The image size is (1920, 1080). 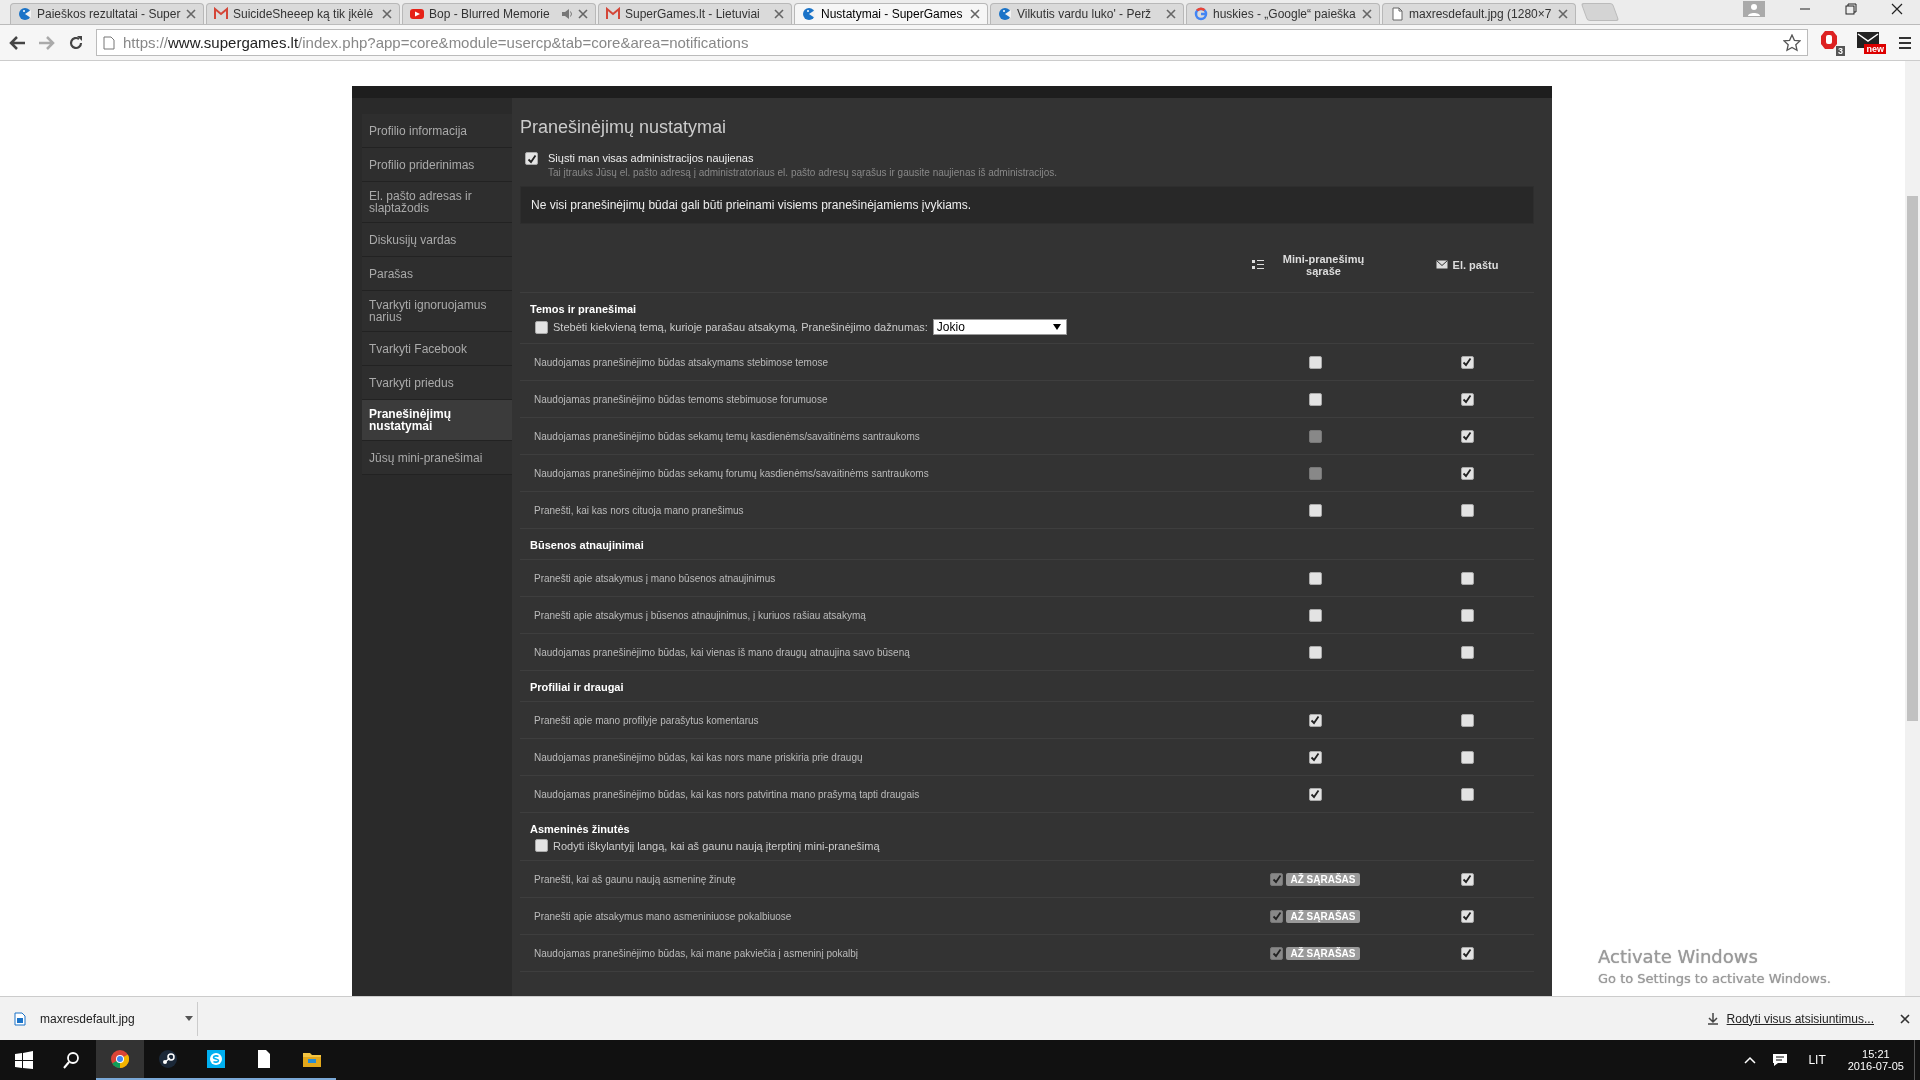 What do you see at coordinates (697, 953) in the screenshot?
I see `setting-label: Naudojamas pranešinėjimo būdas, kai mane pakviečia į asmeninį pokalbį` at bounding box center [697, 953].